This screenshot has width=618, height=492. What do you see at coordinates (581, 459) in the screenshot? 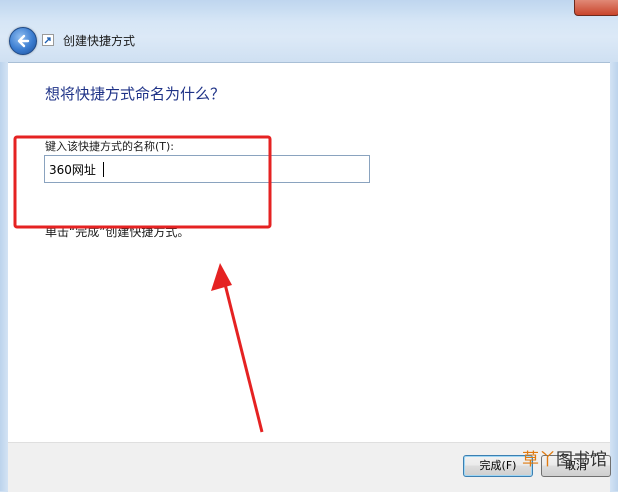
I see `watermark-text-b: 图书馆` at bounding box center [581, 459].